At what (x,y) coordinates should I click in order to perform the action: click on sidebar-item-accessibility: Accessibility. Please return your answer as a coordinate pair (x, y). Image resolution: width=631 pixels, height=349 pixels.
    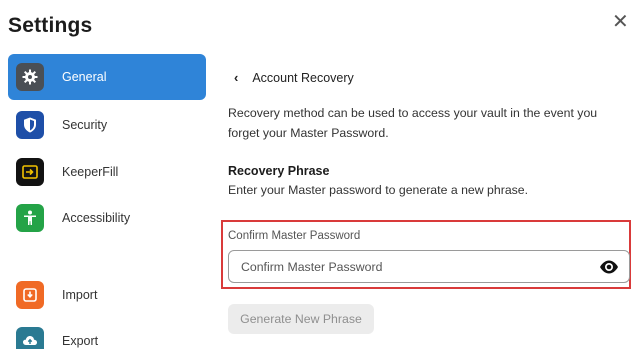
    Looking at the image, I should click on (107, 218).